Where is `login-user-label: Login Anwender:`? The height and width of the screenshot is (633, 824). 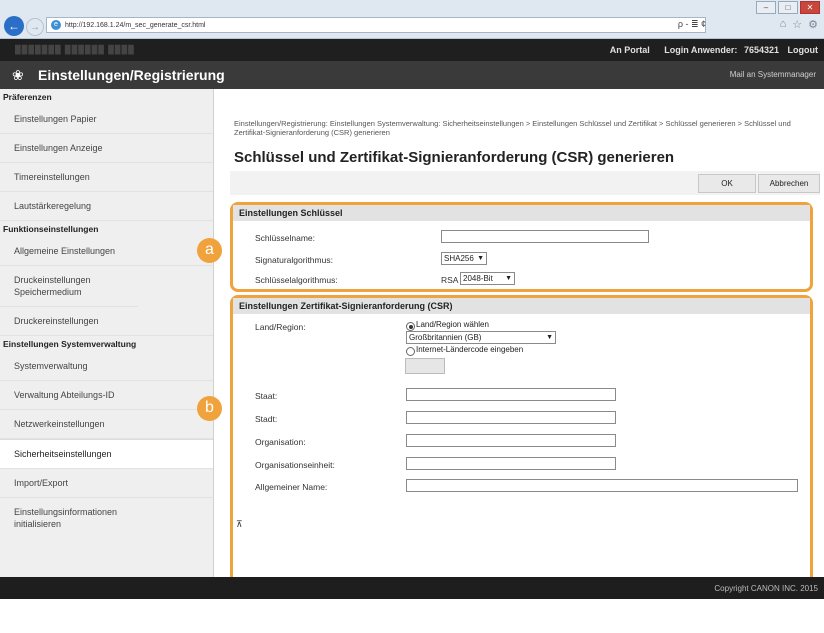
login-user-label: Login Anwender: is located at coordinates (701, 50).